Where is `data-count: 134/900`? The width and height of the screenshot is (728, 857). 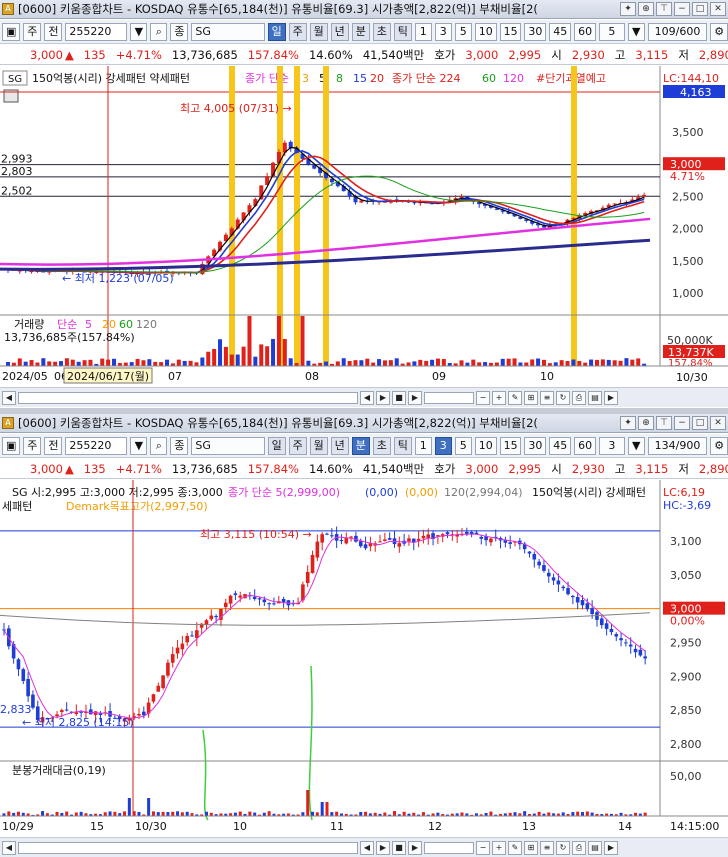 data-count: 134/900 is located at coordinates (677, 445).